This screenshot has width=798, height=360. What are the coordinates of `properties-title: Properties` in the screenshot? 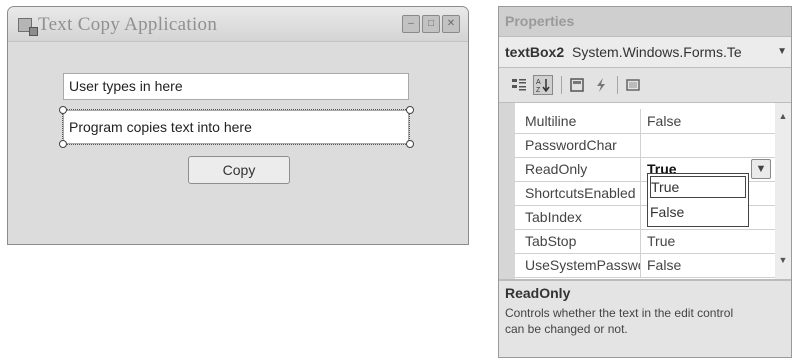 It's located at (645, 21).